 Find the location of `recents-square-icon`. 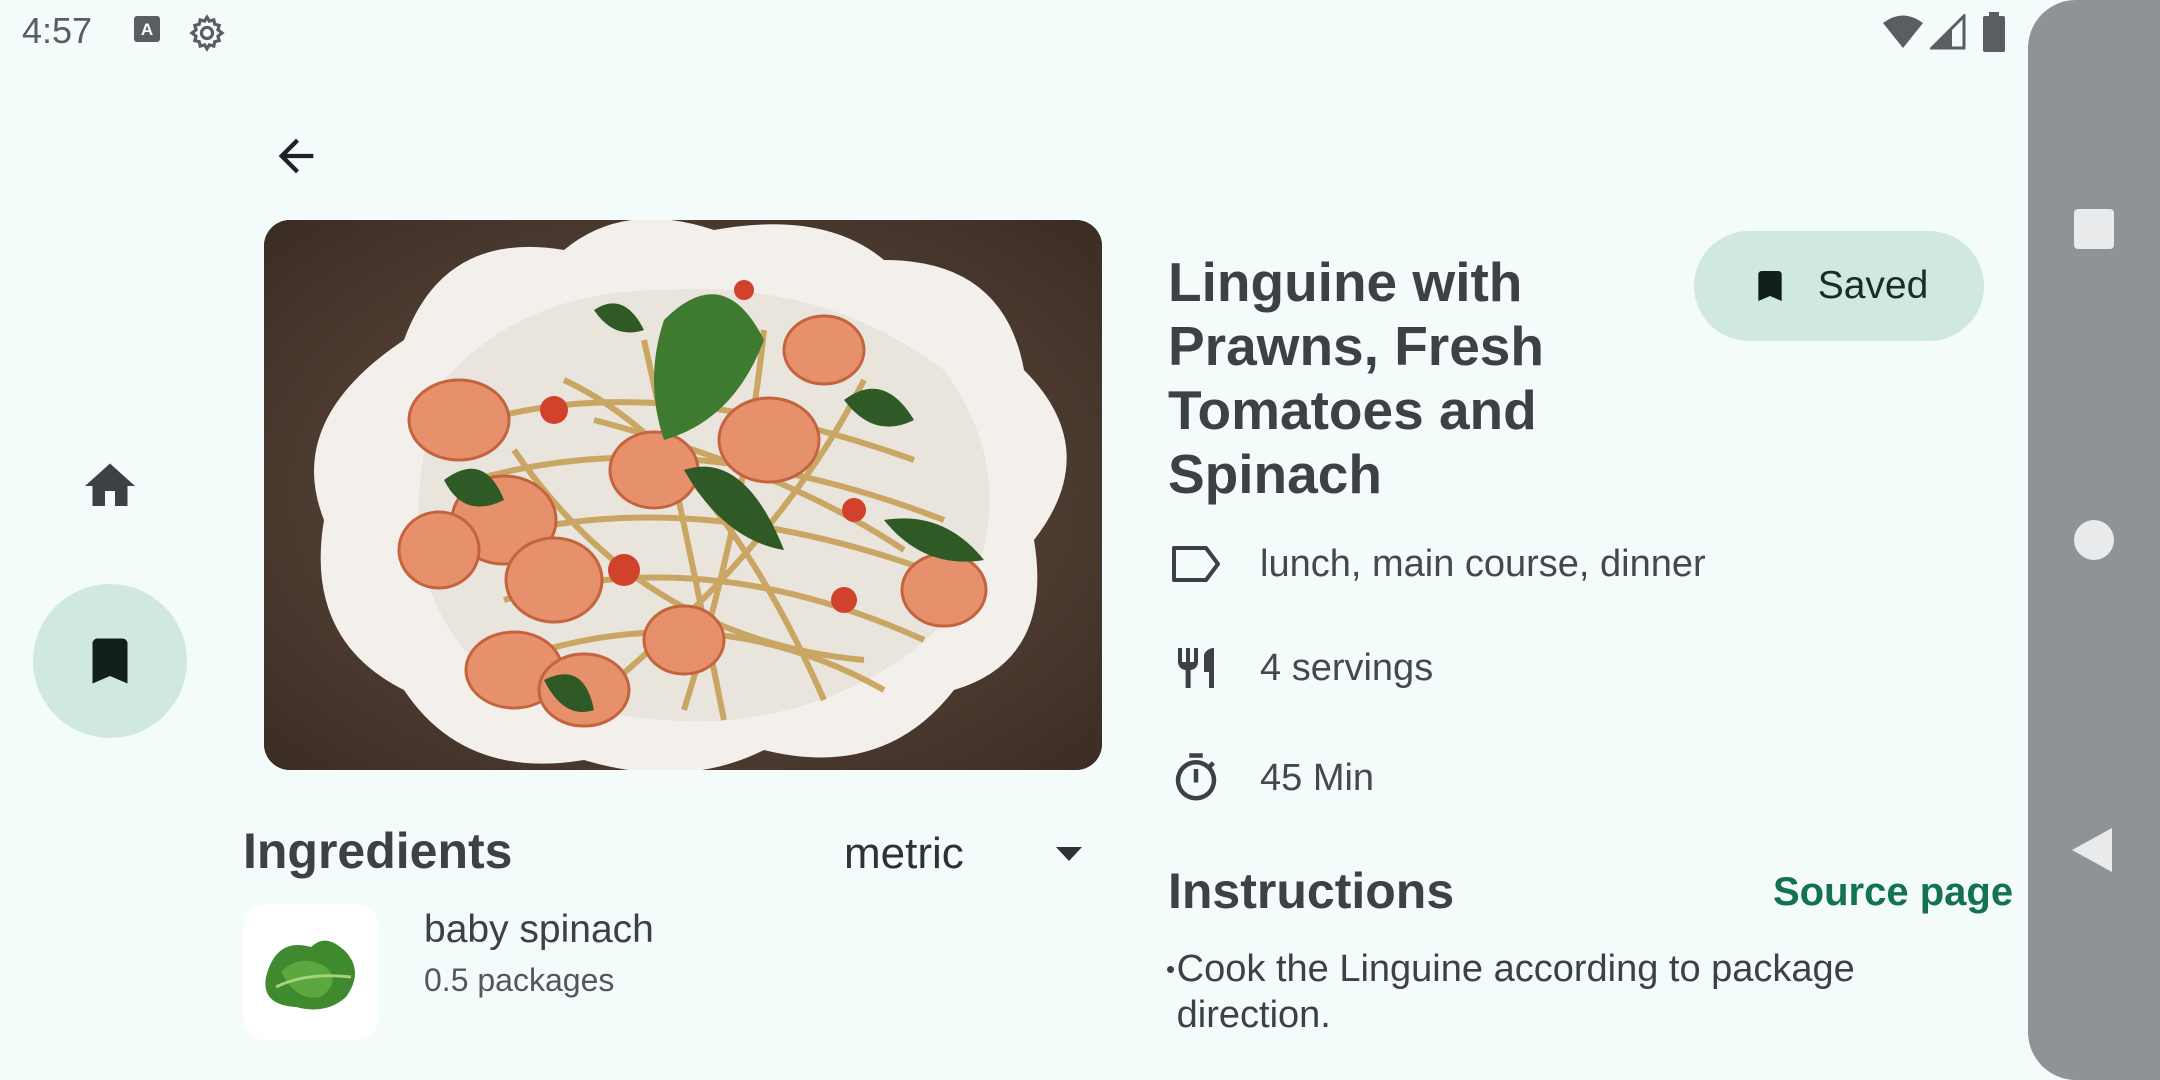

recents-square-icon is located at coordinates (2094, 229).